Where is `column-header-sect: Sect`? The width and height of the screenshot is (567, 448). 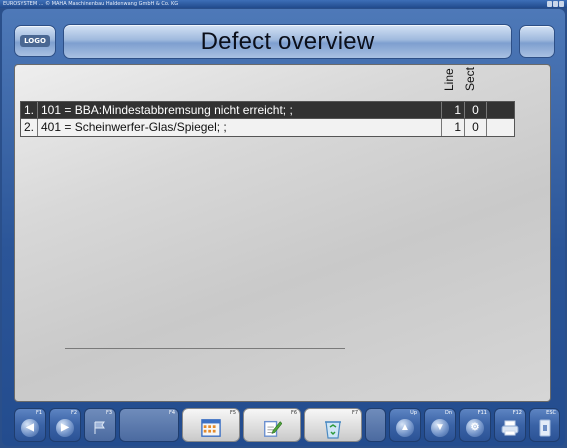 column-header-sect: Sect is located at coordinates (470, 78).